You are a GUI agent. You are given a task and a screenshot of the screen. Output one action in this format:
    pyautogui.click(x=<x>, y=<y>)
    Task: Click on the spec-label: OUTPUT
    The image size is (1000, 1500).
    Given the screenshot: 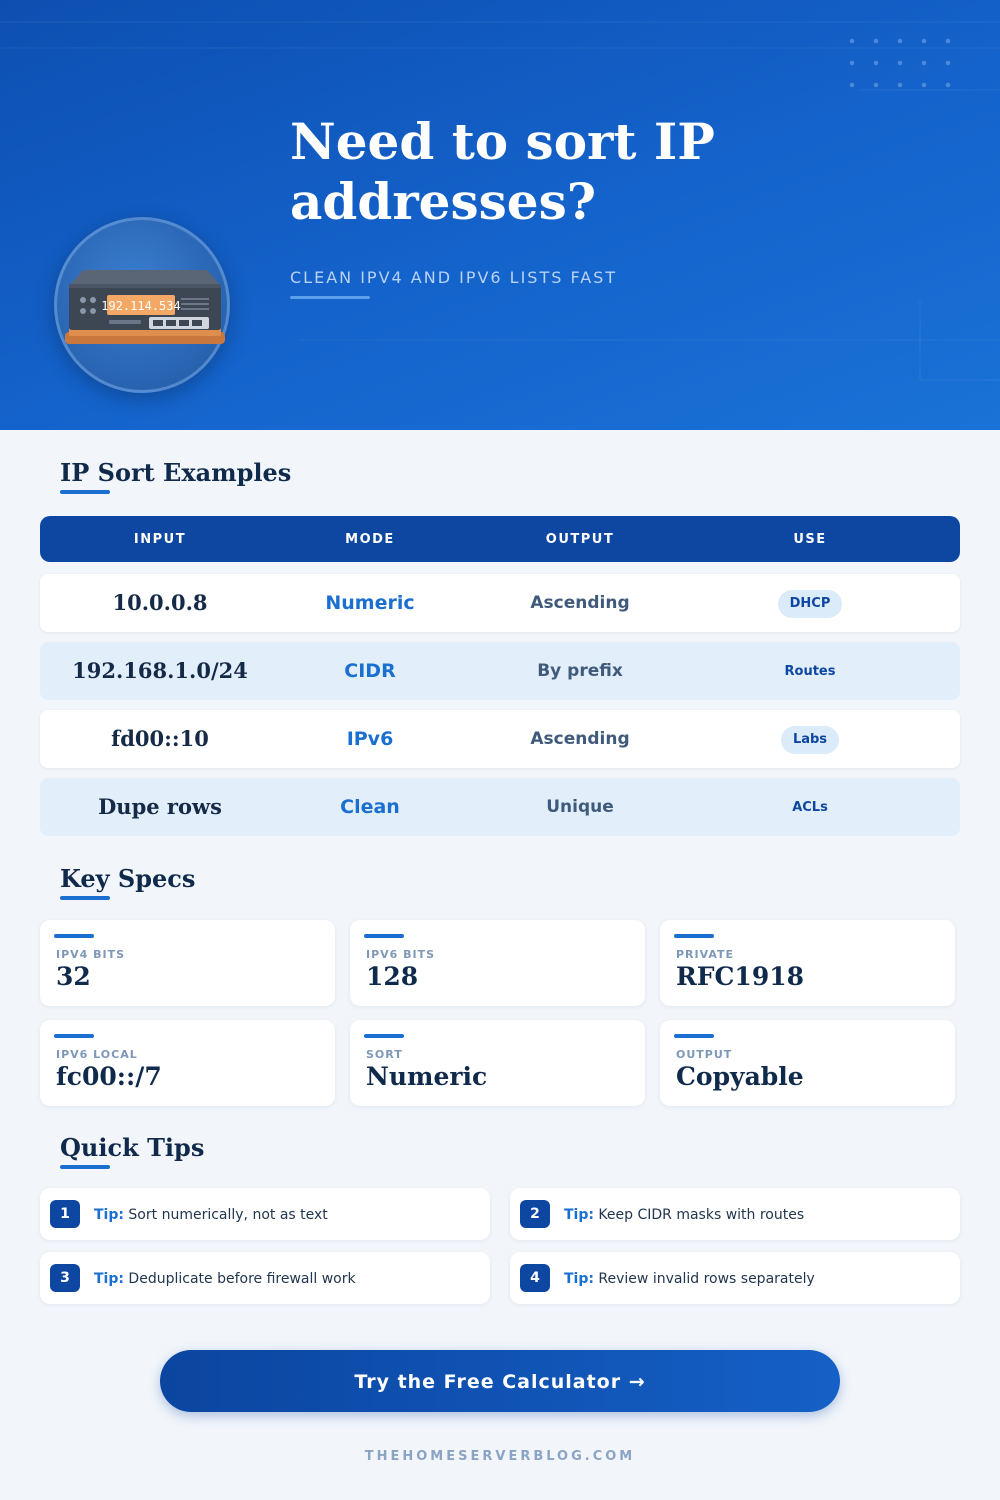 What is the action you would take?
    pyautogui.click(x=704, y=1054)
    